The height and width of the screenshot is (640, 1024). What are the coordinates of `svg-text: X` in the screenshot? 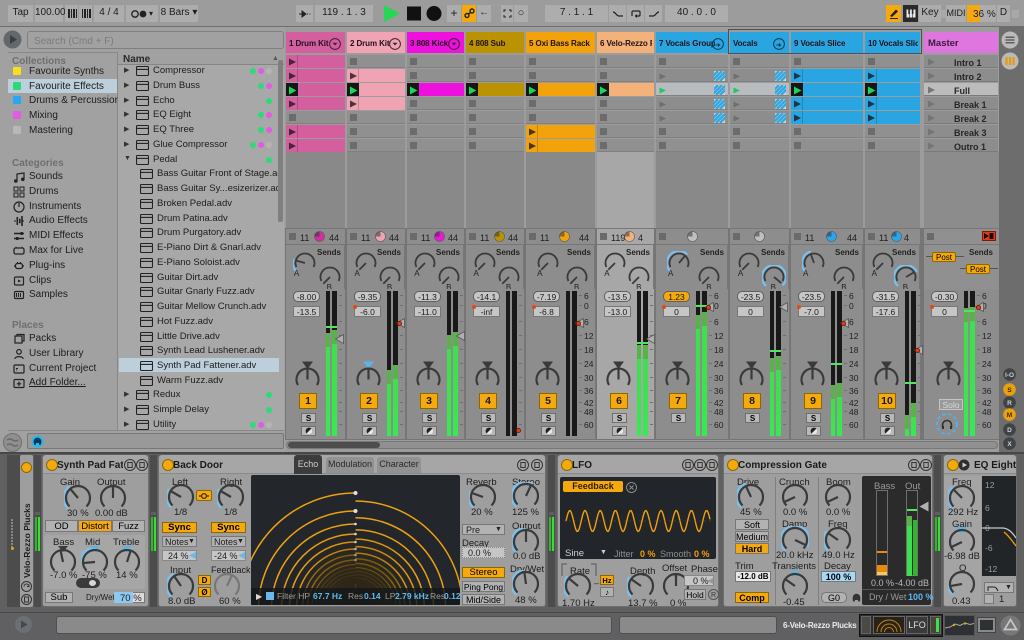 It's located at (1009, 444).